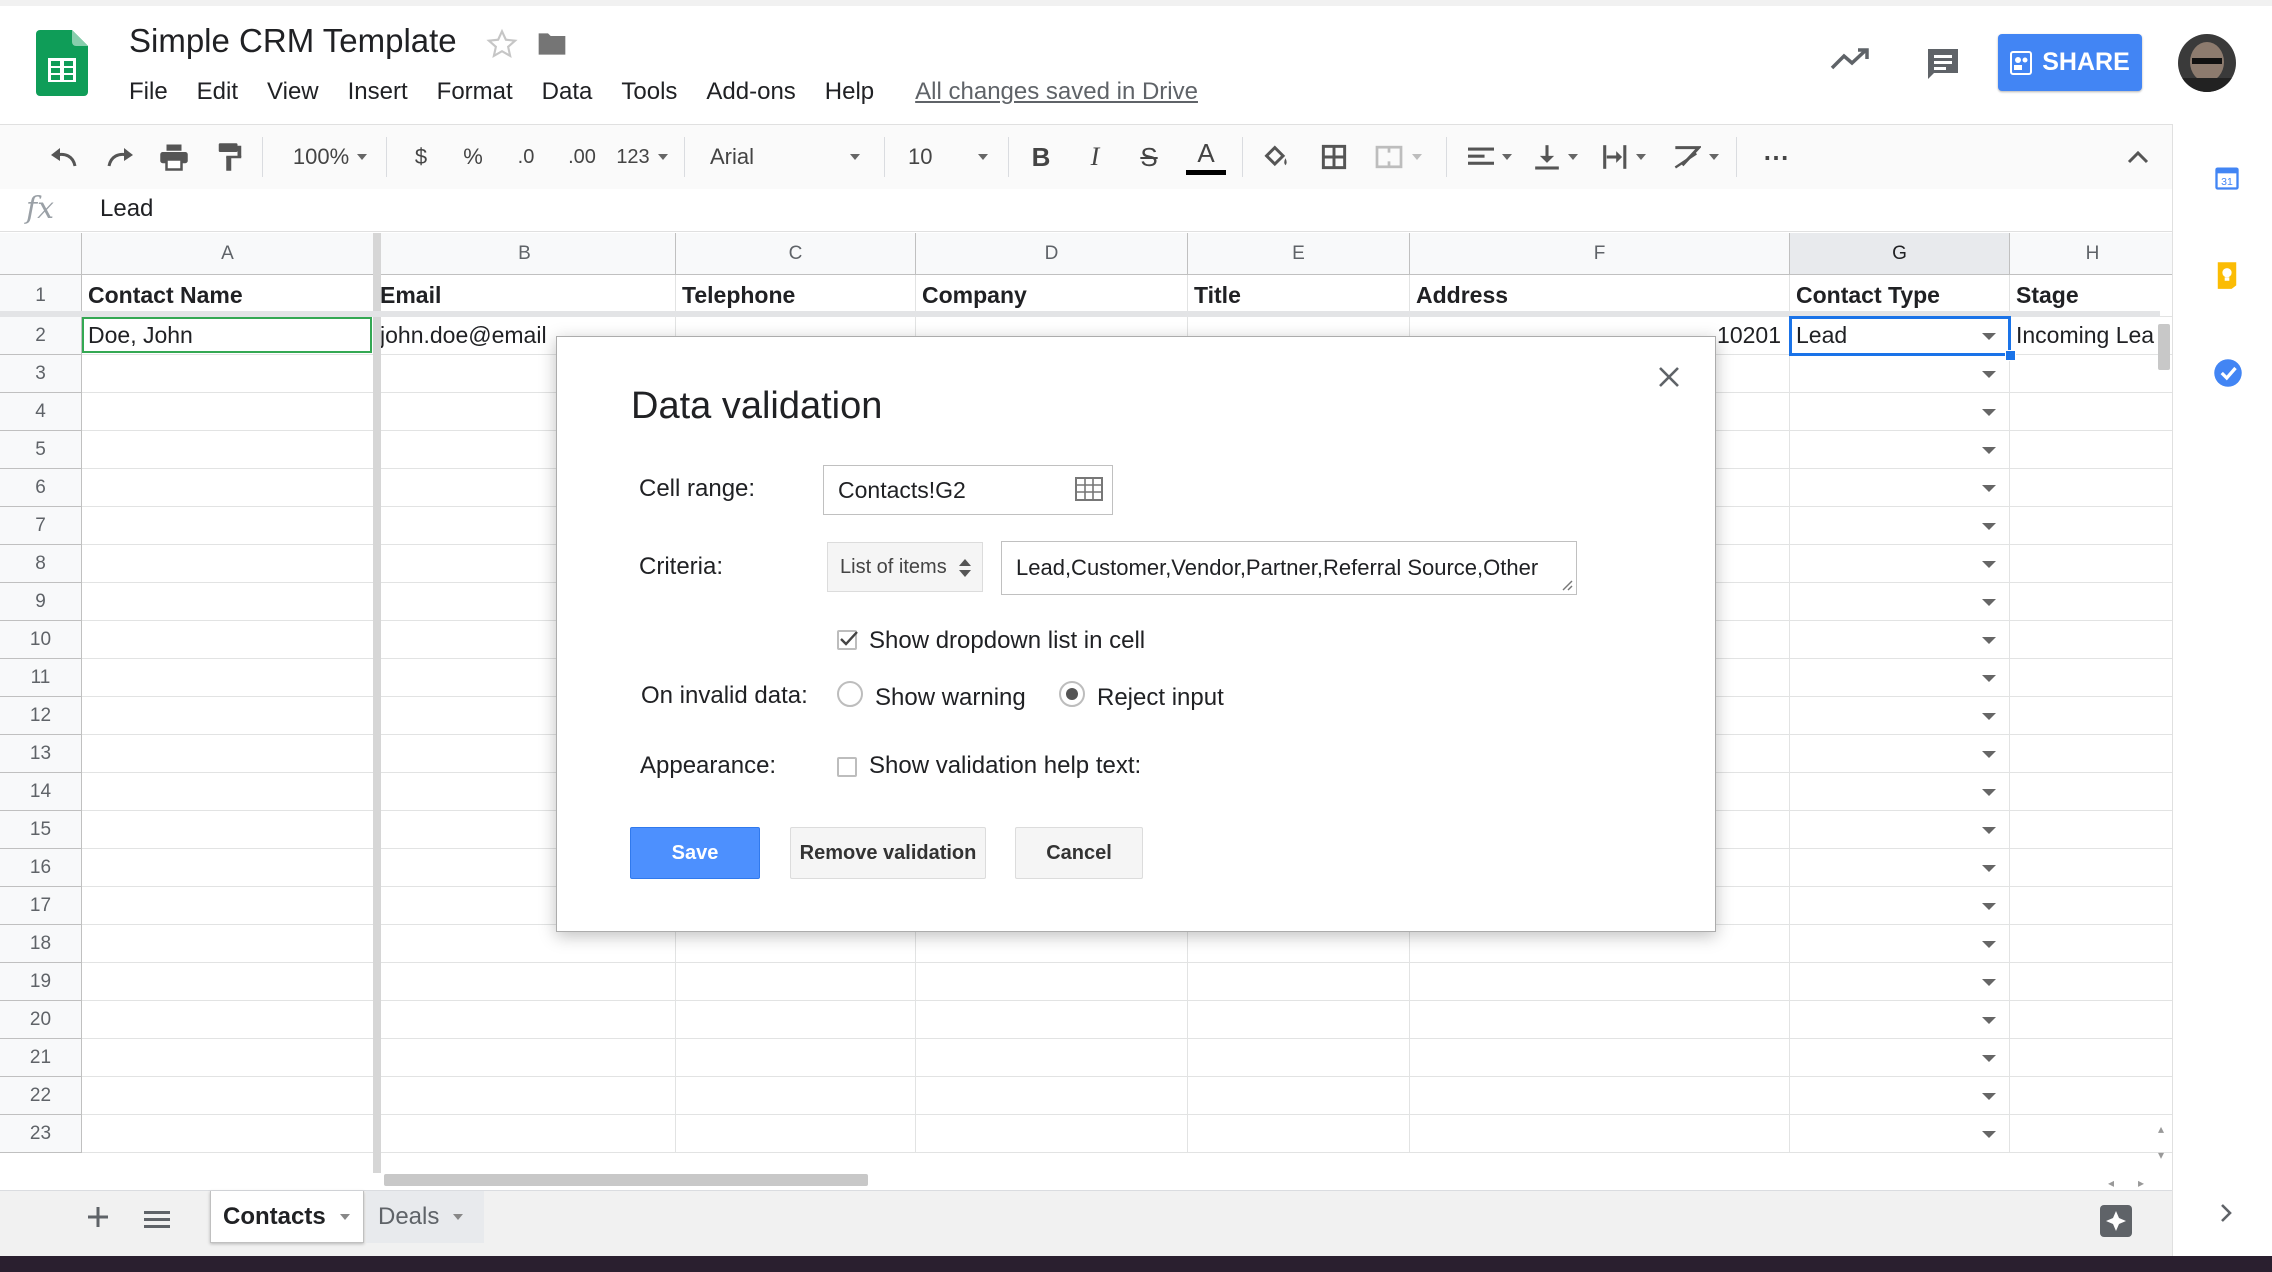 The height and width of the screenshot is (1272, 2272). I want to click on help-text-checkbox, so click(847, 767).